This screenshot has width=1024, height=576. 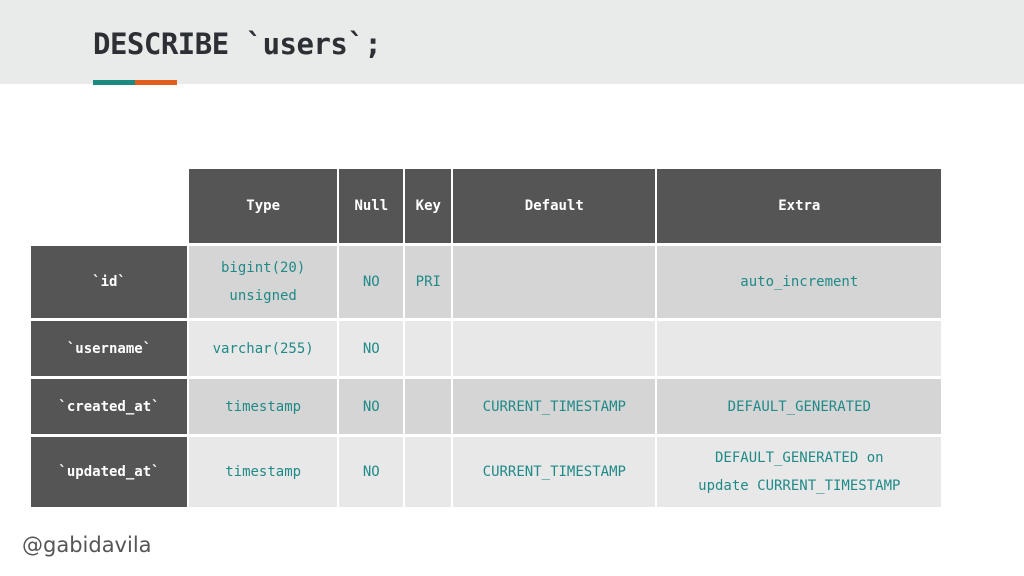 What do you see at coordinates (87, 545) in the screenshot?
I see `author-handle: @gabidavila` at bounding box center [87, 545].